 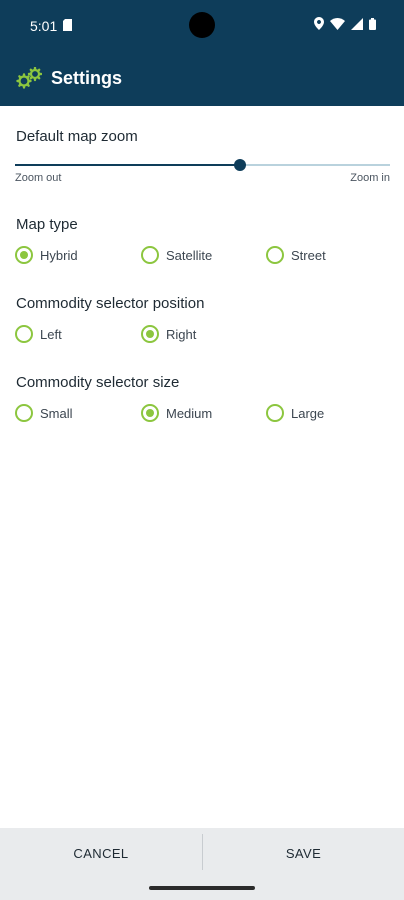 What do you see at coordinates (189, 413) in the screenshot?
I see `radio-label: Medium` at bounding box center [189, 413].